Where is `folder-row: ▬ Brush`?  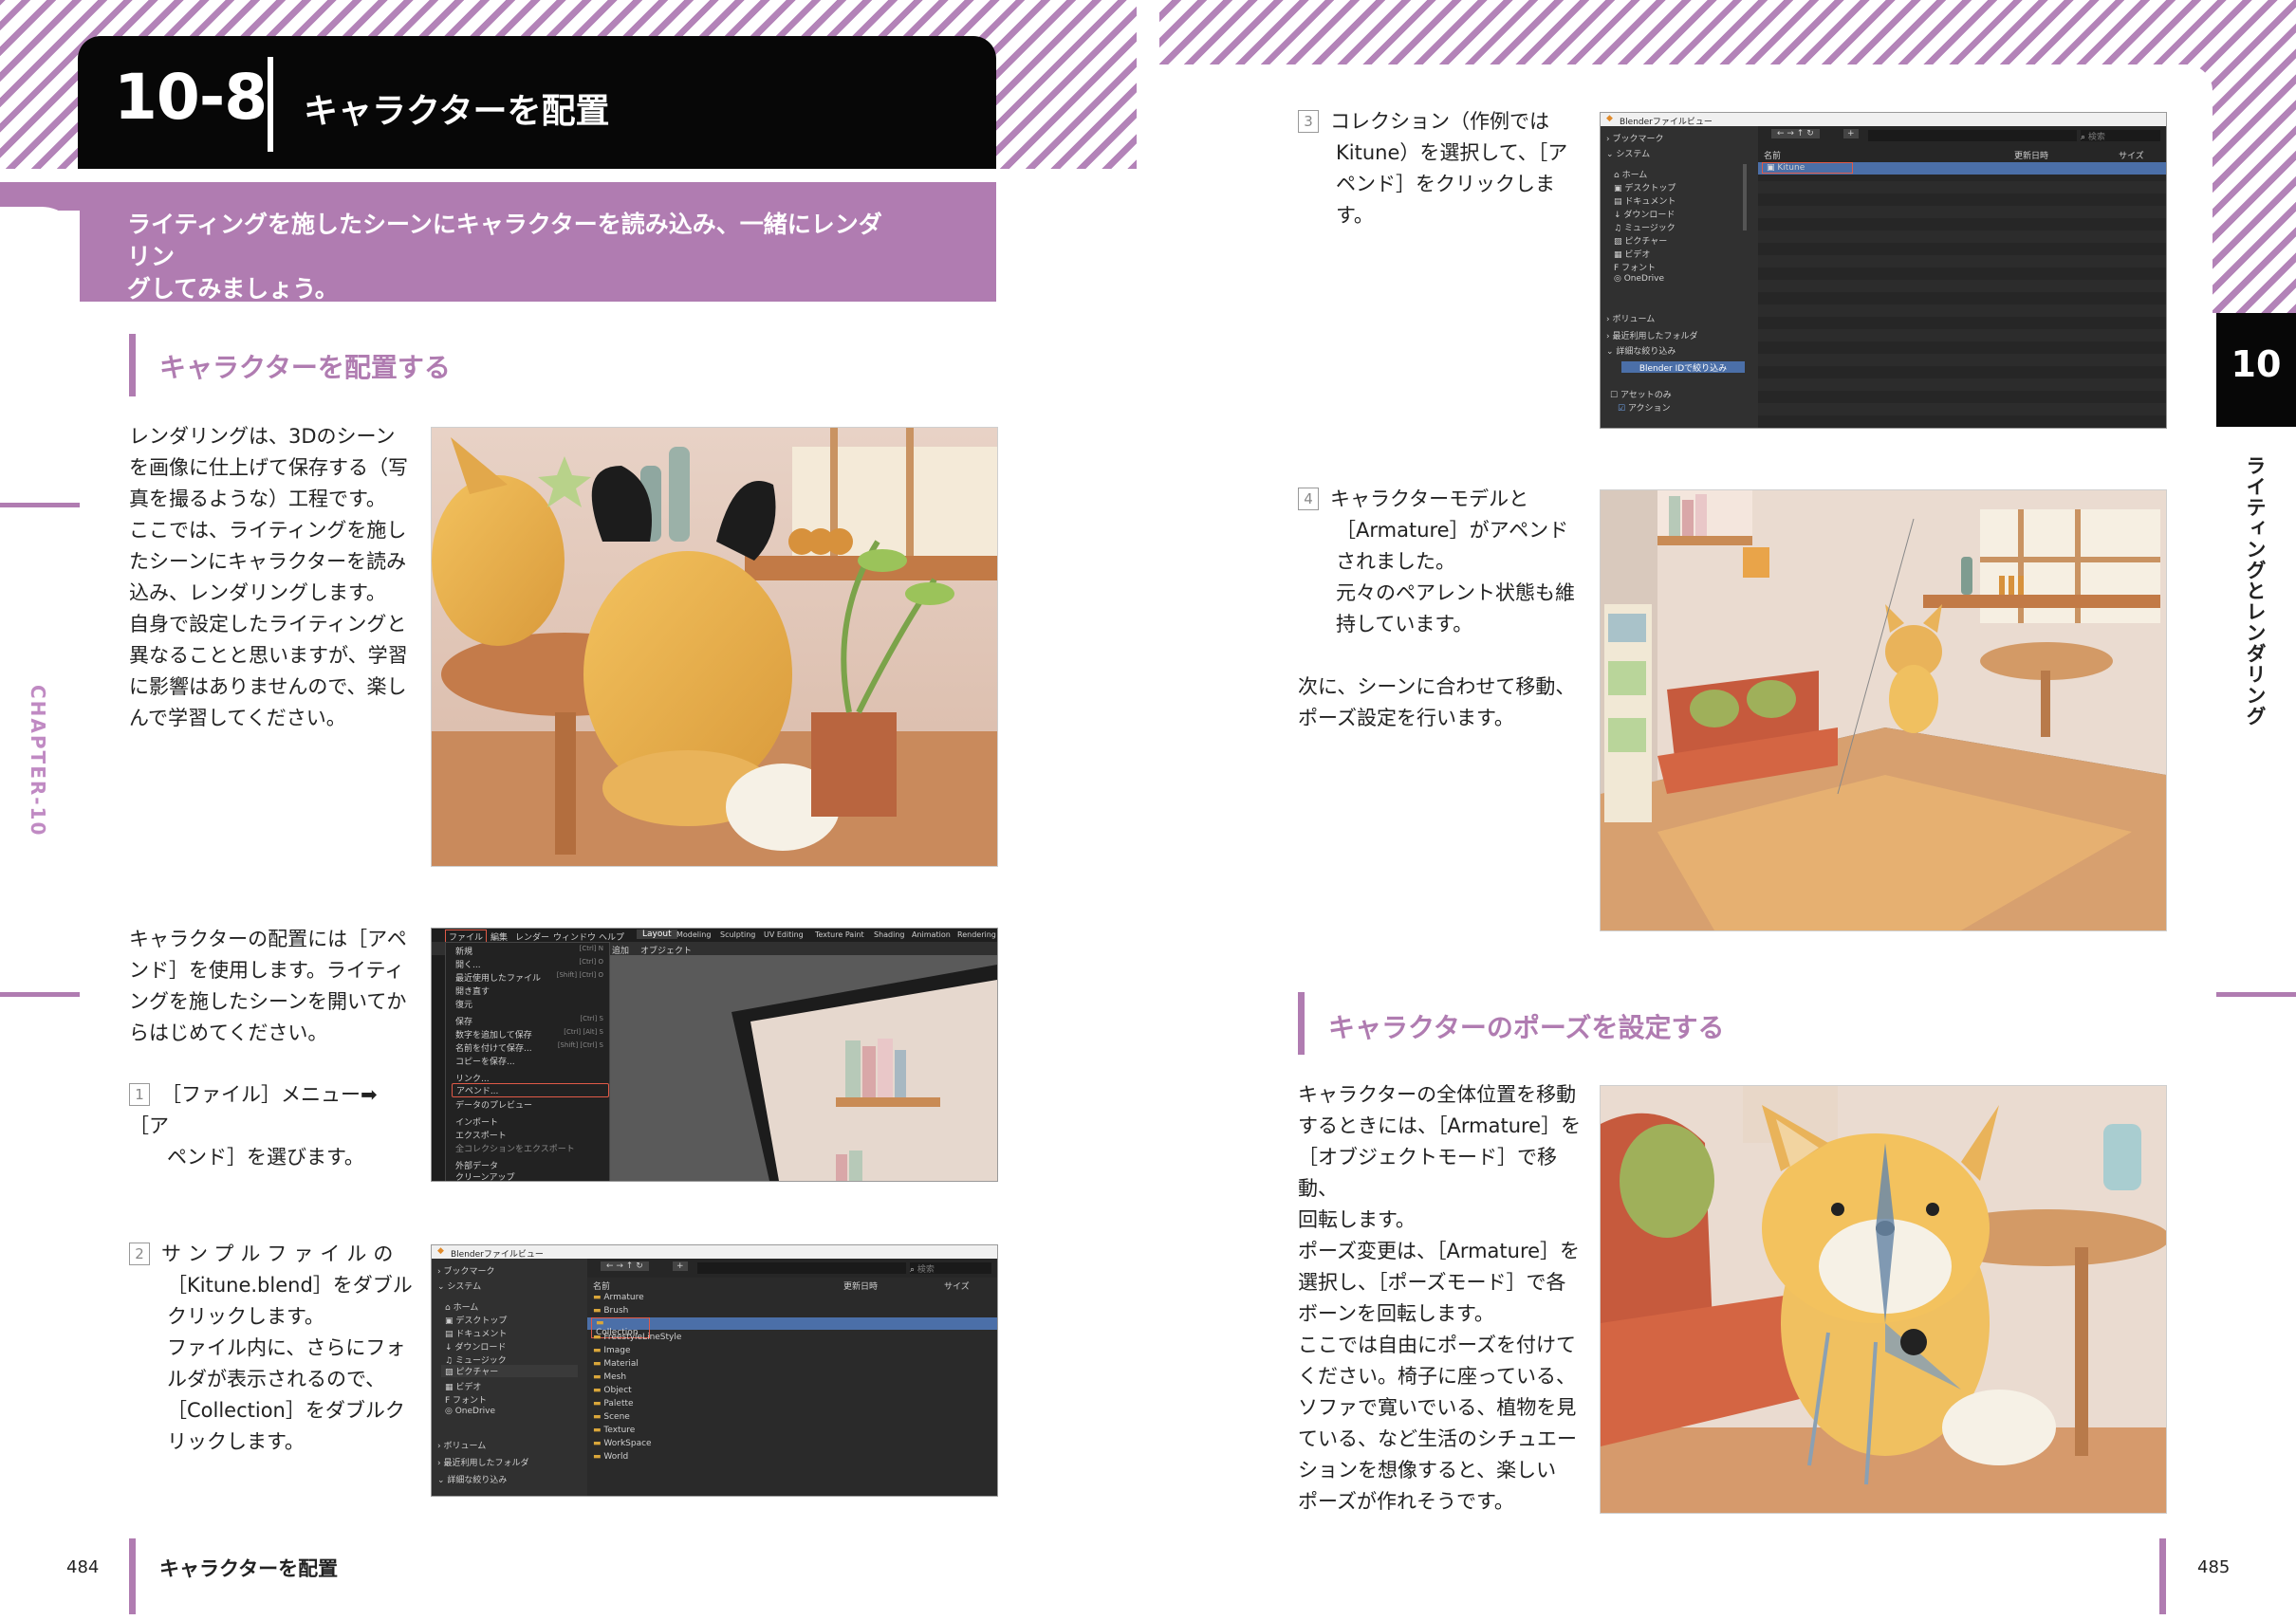
folder-row: ▬ Brush is located at coordinates (610, 1311).